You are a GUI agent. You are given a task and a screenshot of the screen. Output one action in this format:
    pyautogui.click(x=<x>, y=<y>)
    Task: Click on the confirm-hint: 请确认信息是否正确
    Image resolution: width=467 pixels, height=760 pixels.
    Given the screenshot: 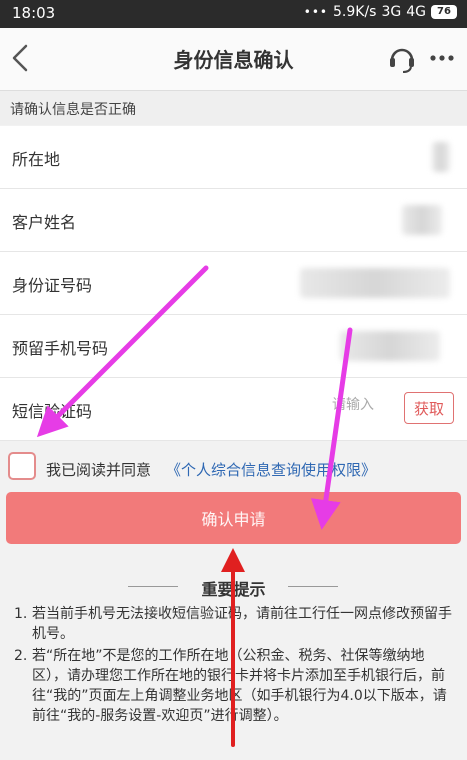 What is the action you would take?
    pyautogui.click(x=233, y=108)
    